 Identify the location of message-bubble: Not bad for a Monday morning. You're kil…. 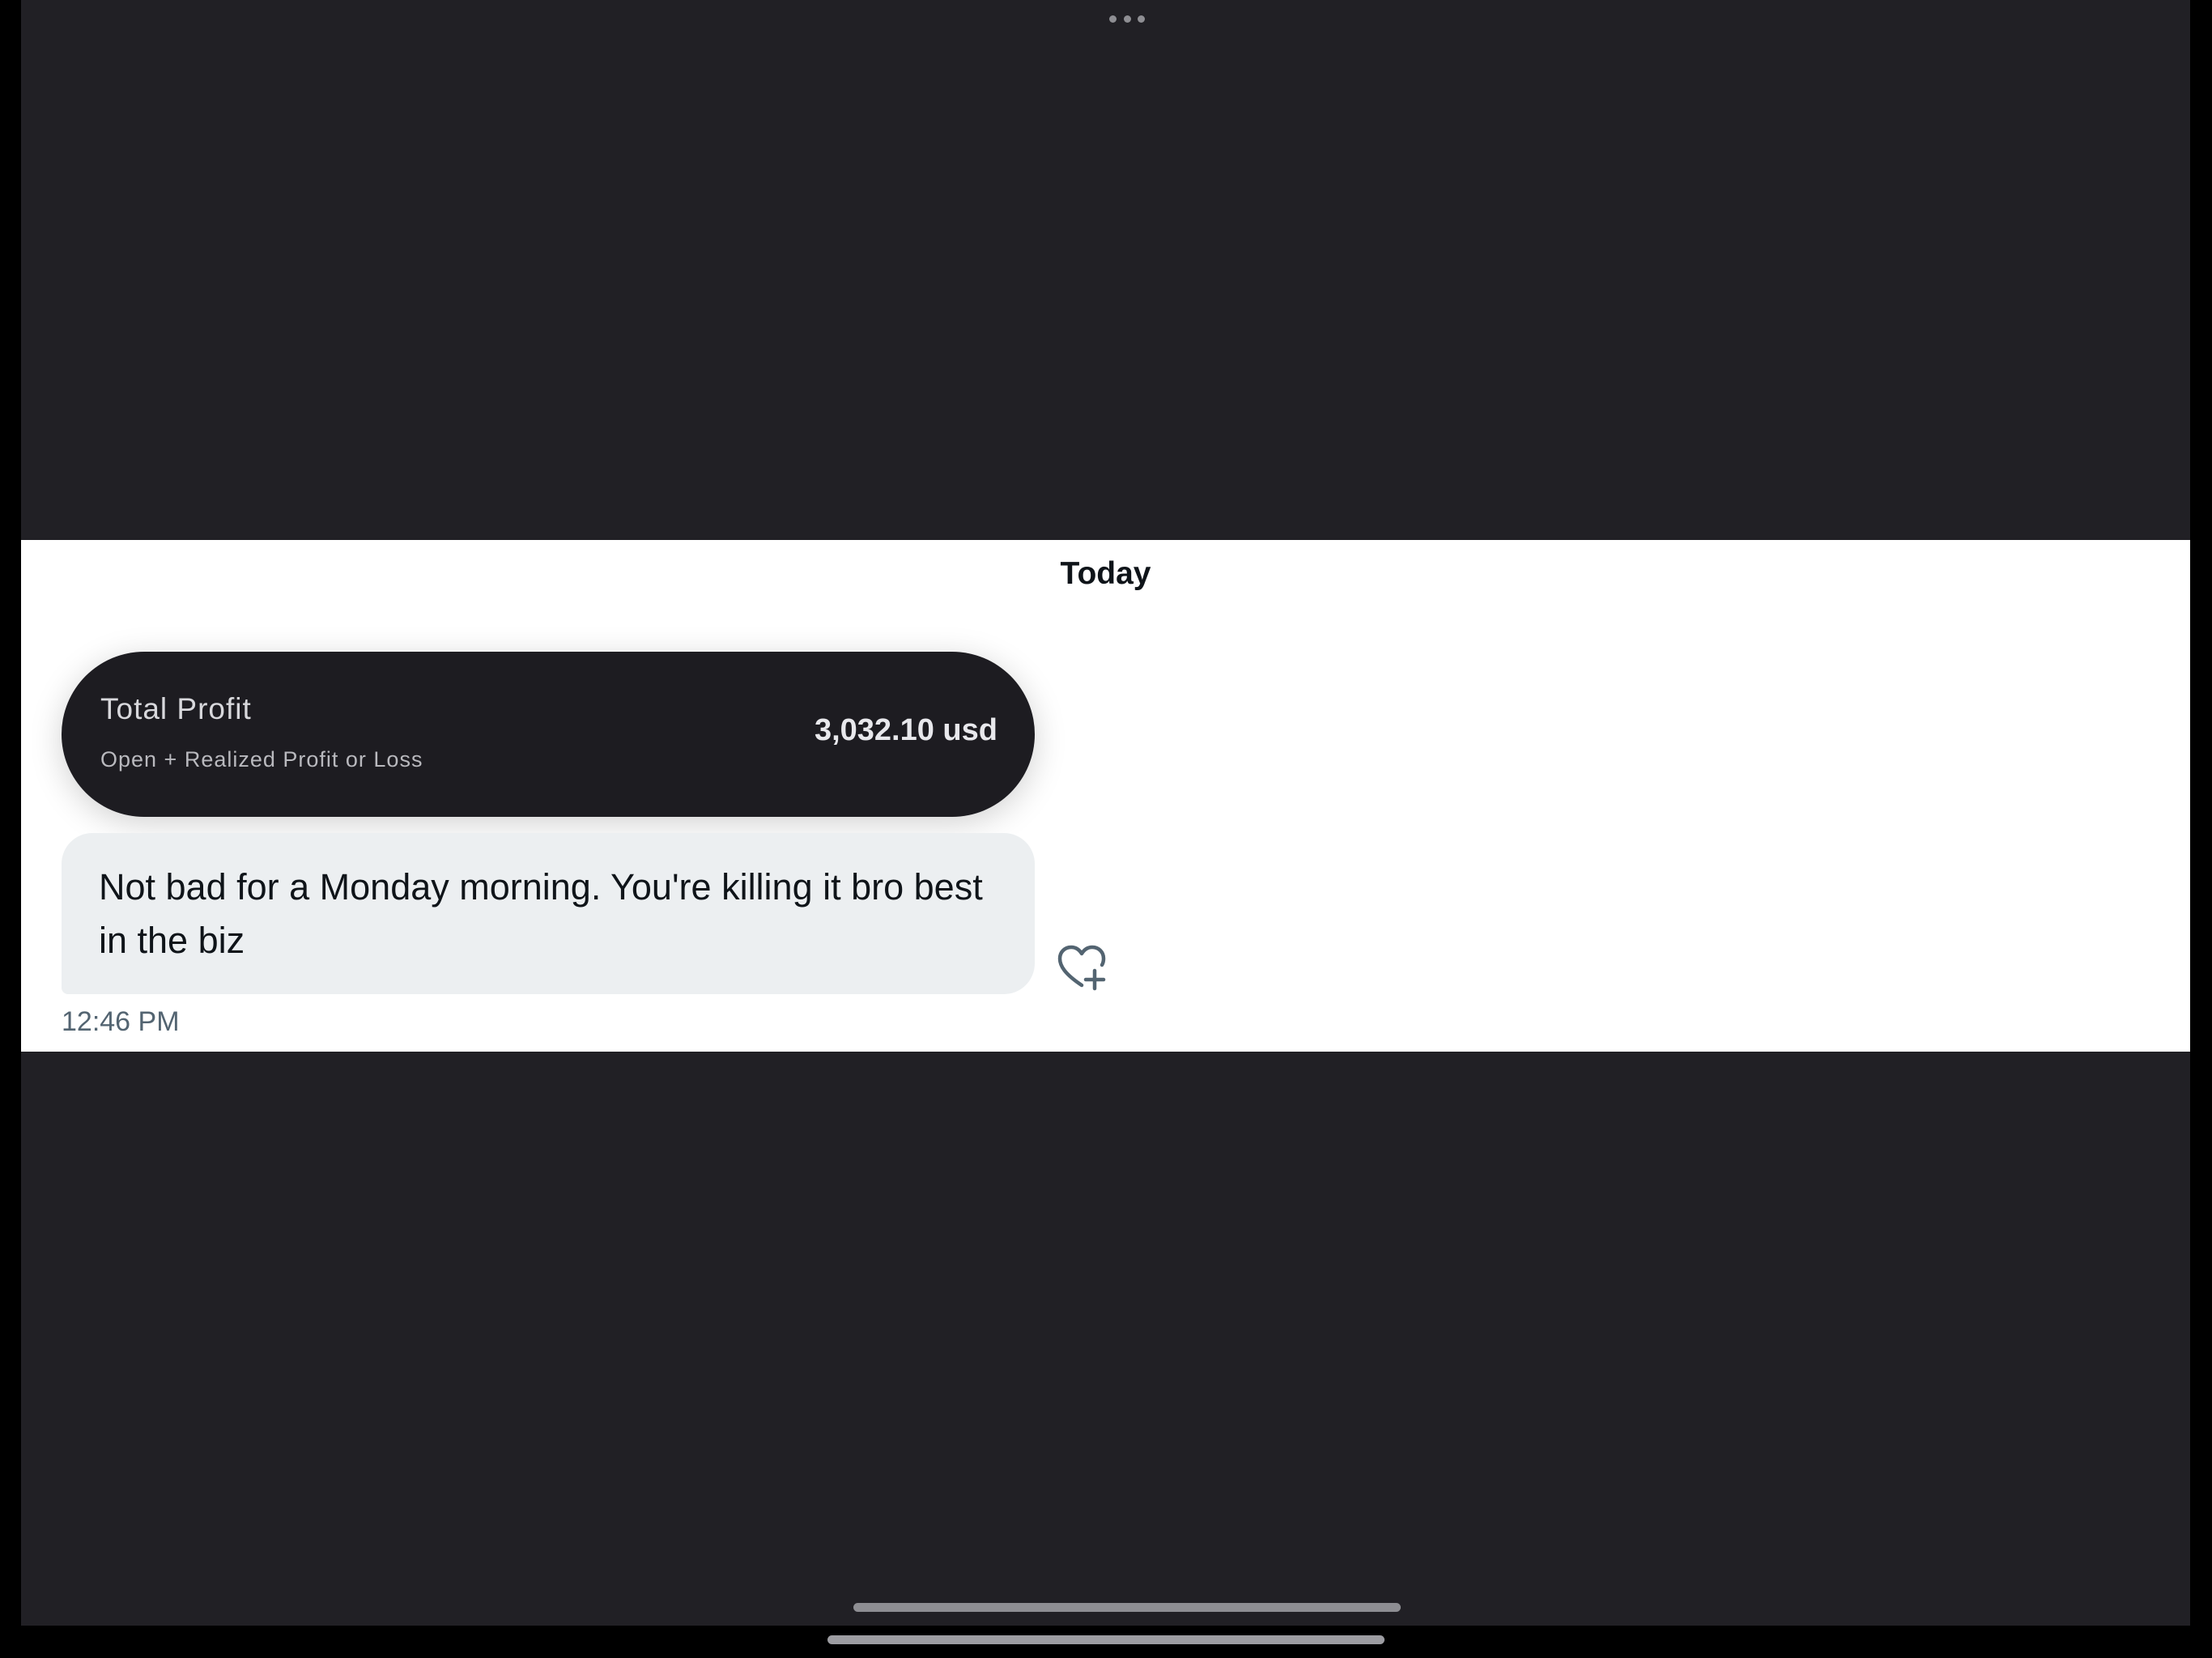
(548, 913).